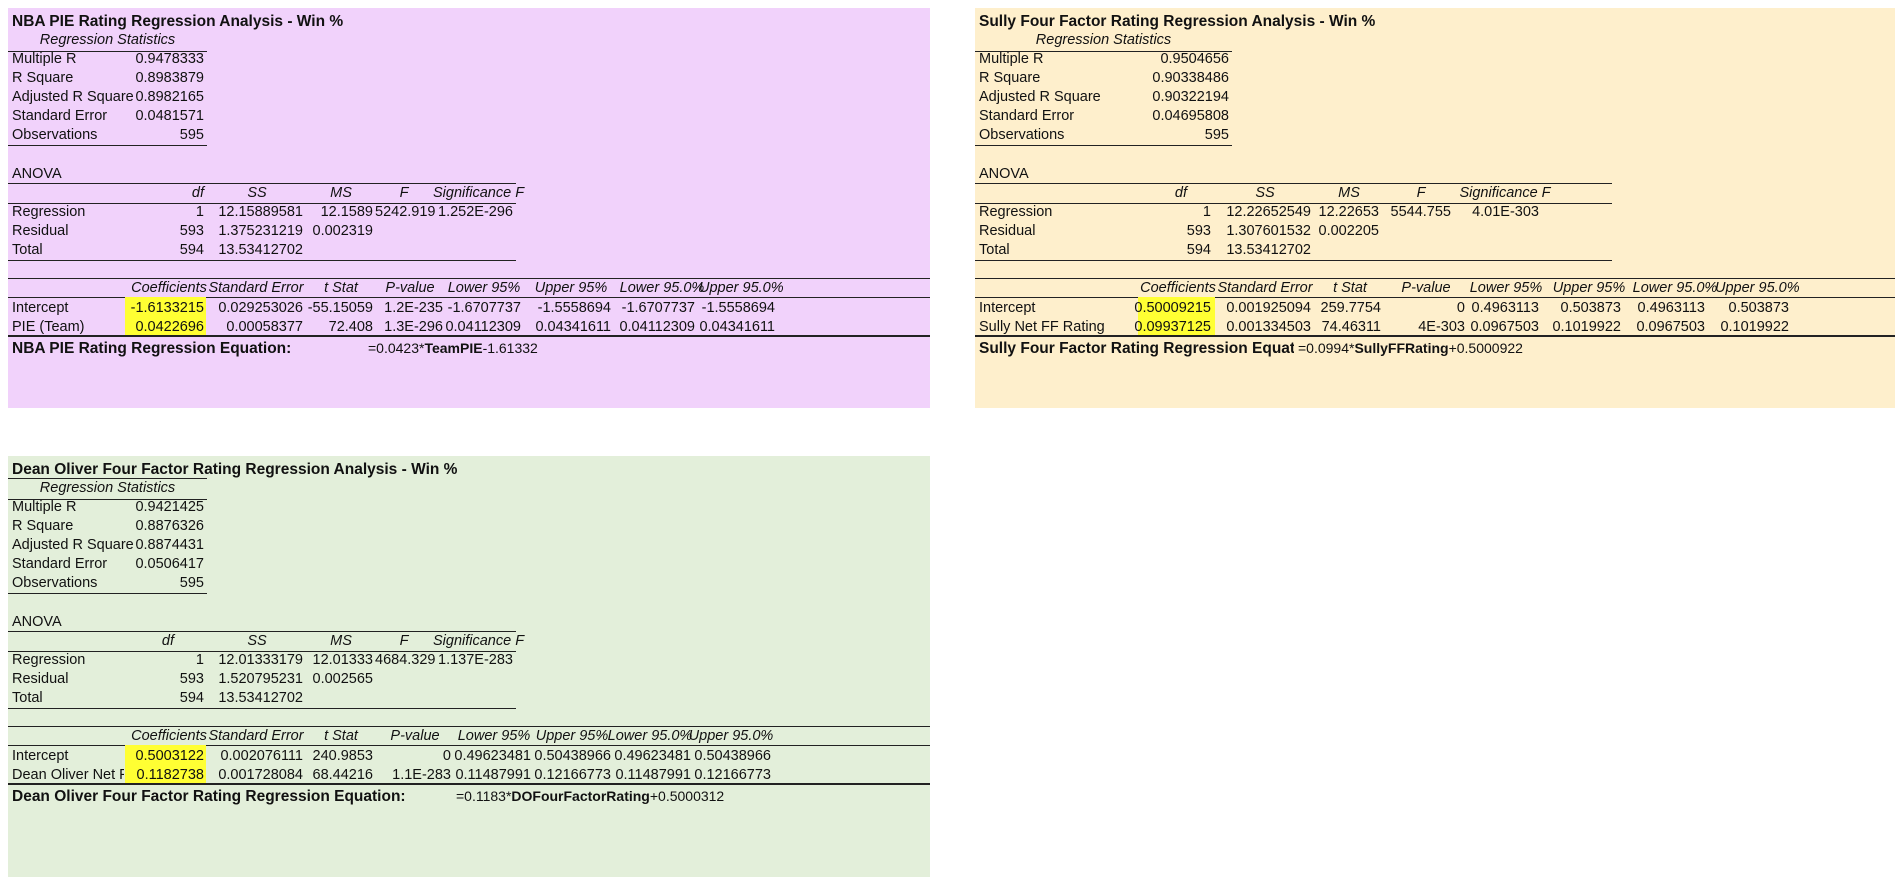 Image resolution: width=1903 pixels, height=881 pixels. What do you see at coordinates (453, 348) in the screenshot?
I see `regression-equation: =0.0423*TeamPIE-1.61332` at bounding box center [453, 348].